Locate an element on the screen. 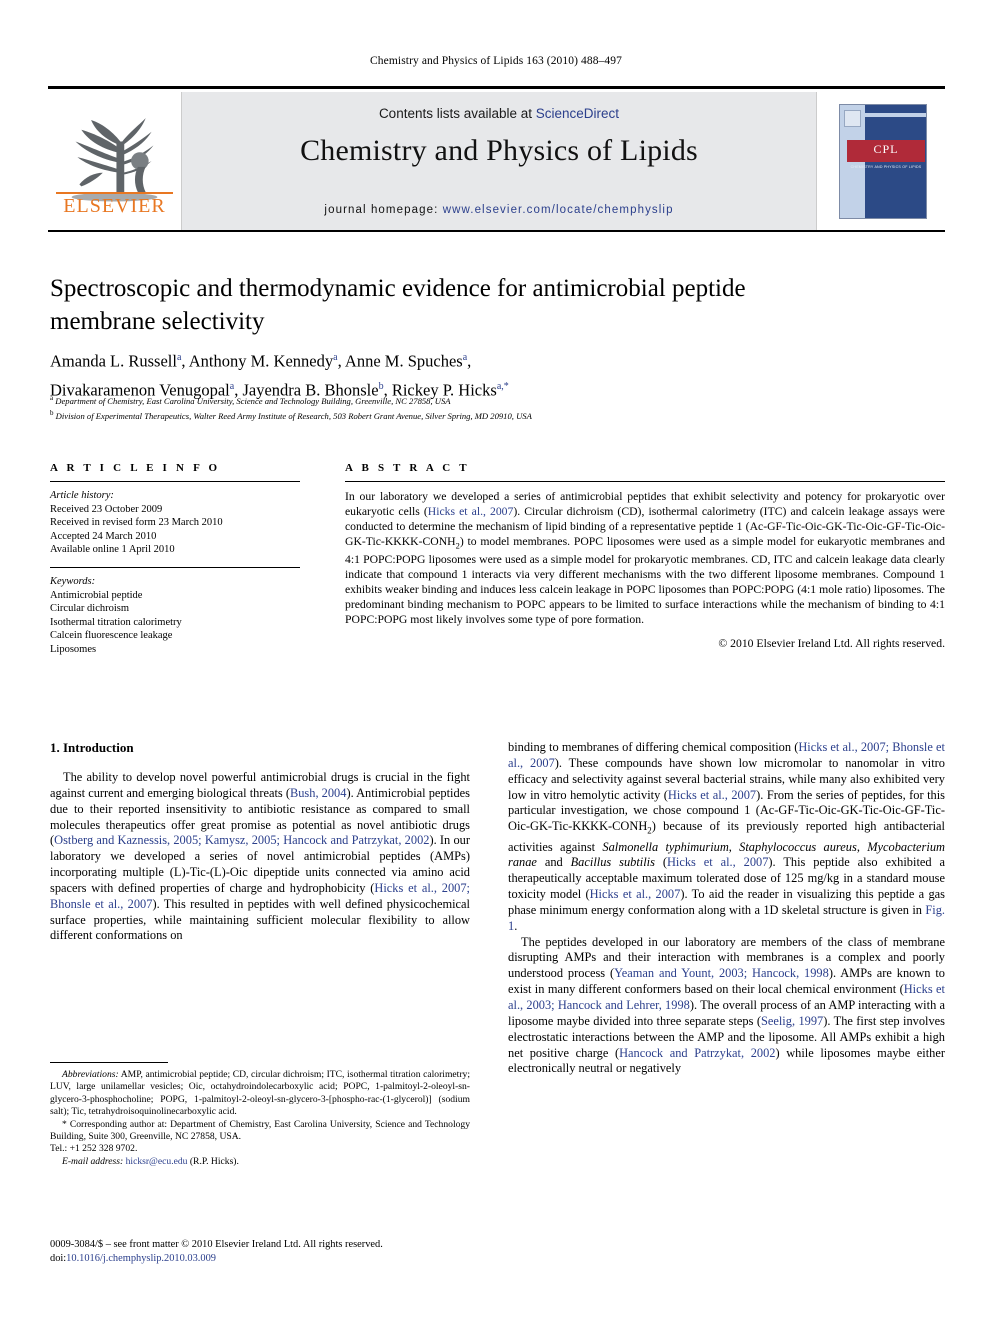 The image size is (992, 1323). journal-title: Chemistry and Physics of Lipids is located at coordinates (499, 150).